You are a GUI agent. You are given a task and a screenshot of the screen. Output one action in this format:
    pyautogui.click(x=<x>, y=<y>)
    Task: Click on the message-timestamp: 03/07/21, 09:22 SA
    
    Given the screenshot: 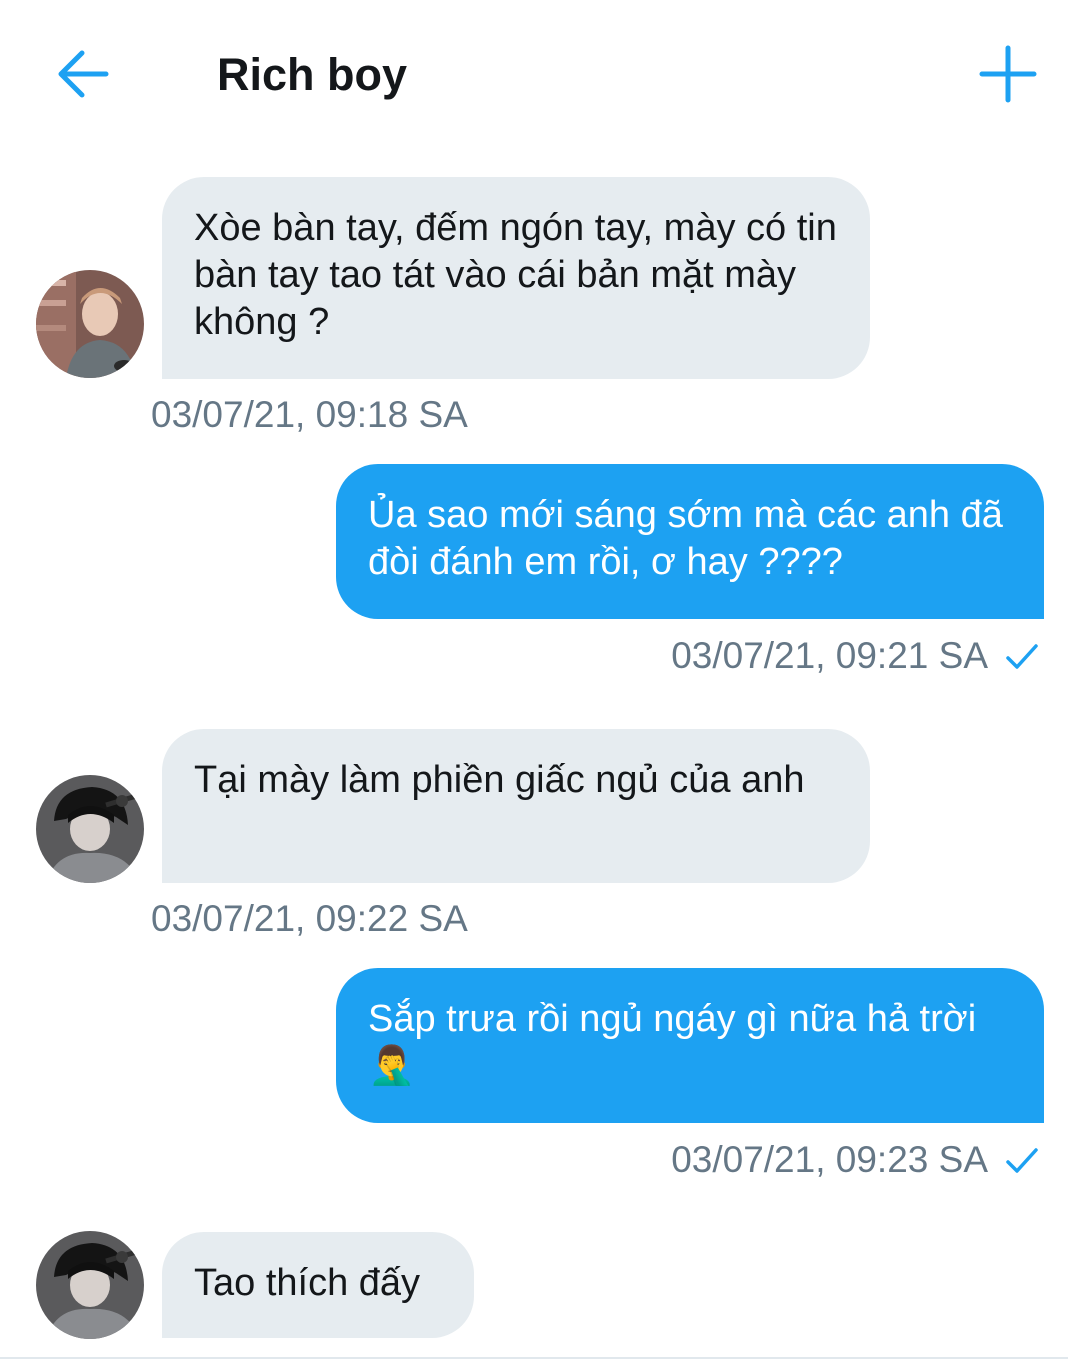 What is the action you would take?
    pyautogui.click(x=309, y=918)
    